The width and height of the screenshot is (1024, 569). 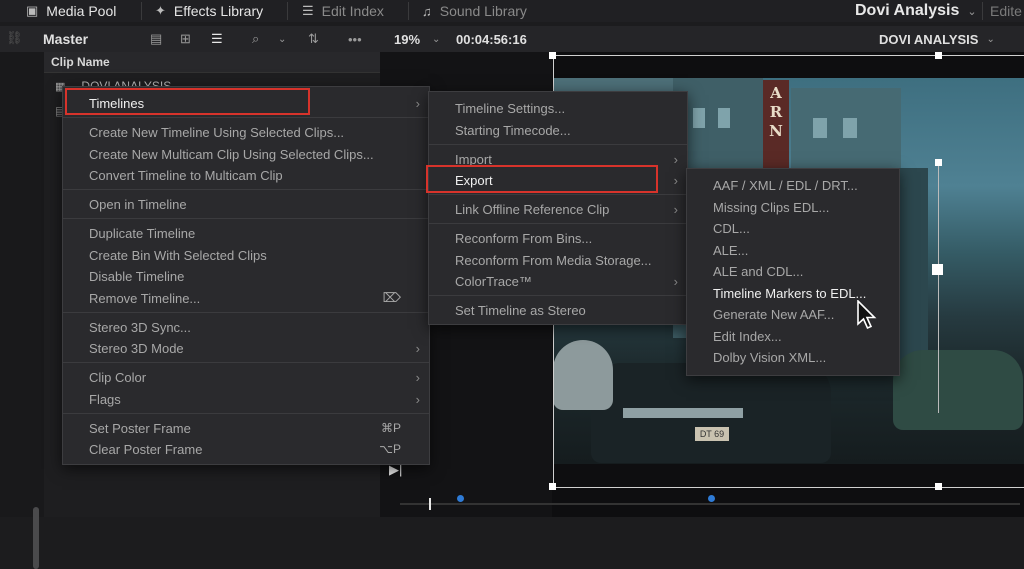 I want to click on menu-item-disable-timeline: Disable Timeline, so click(x=246, y=276).